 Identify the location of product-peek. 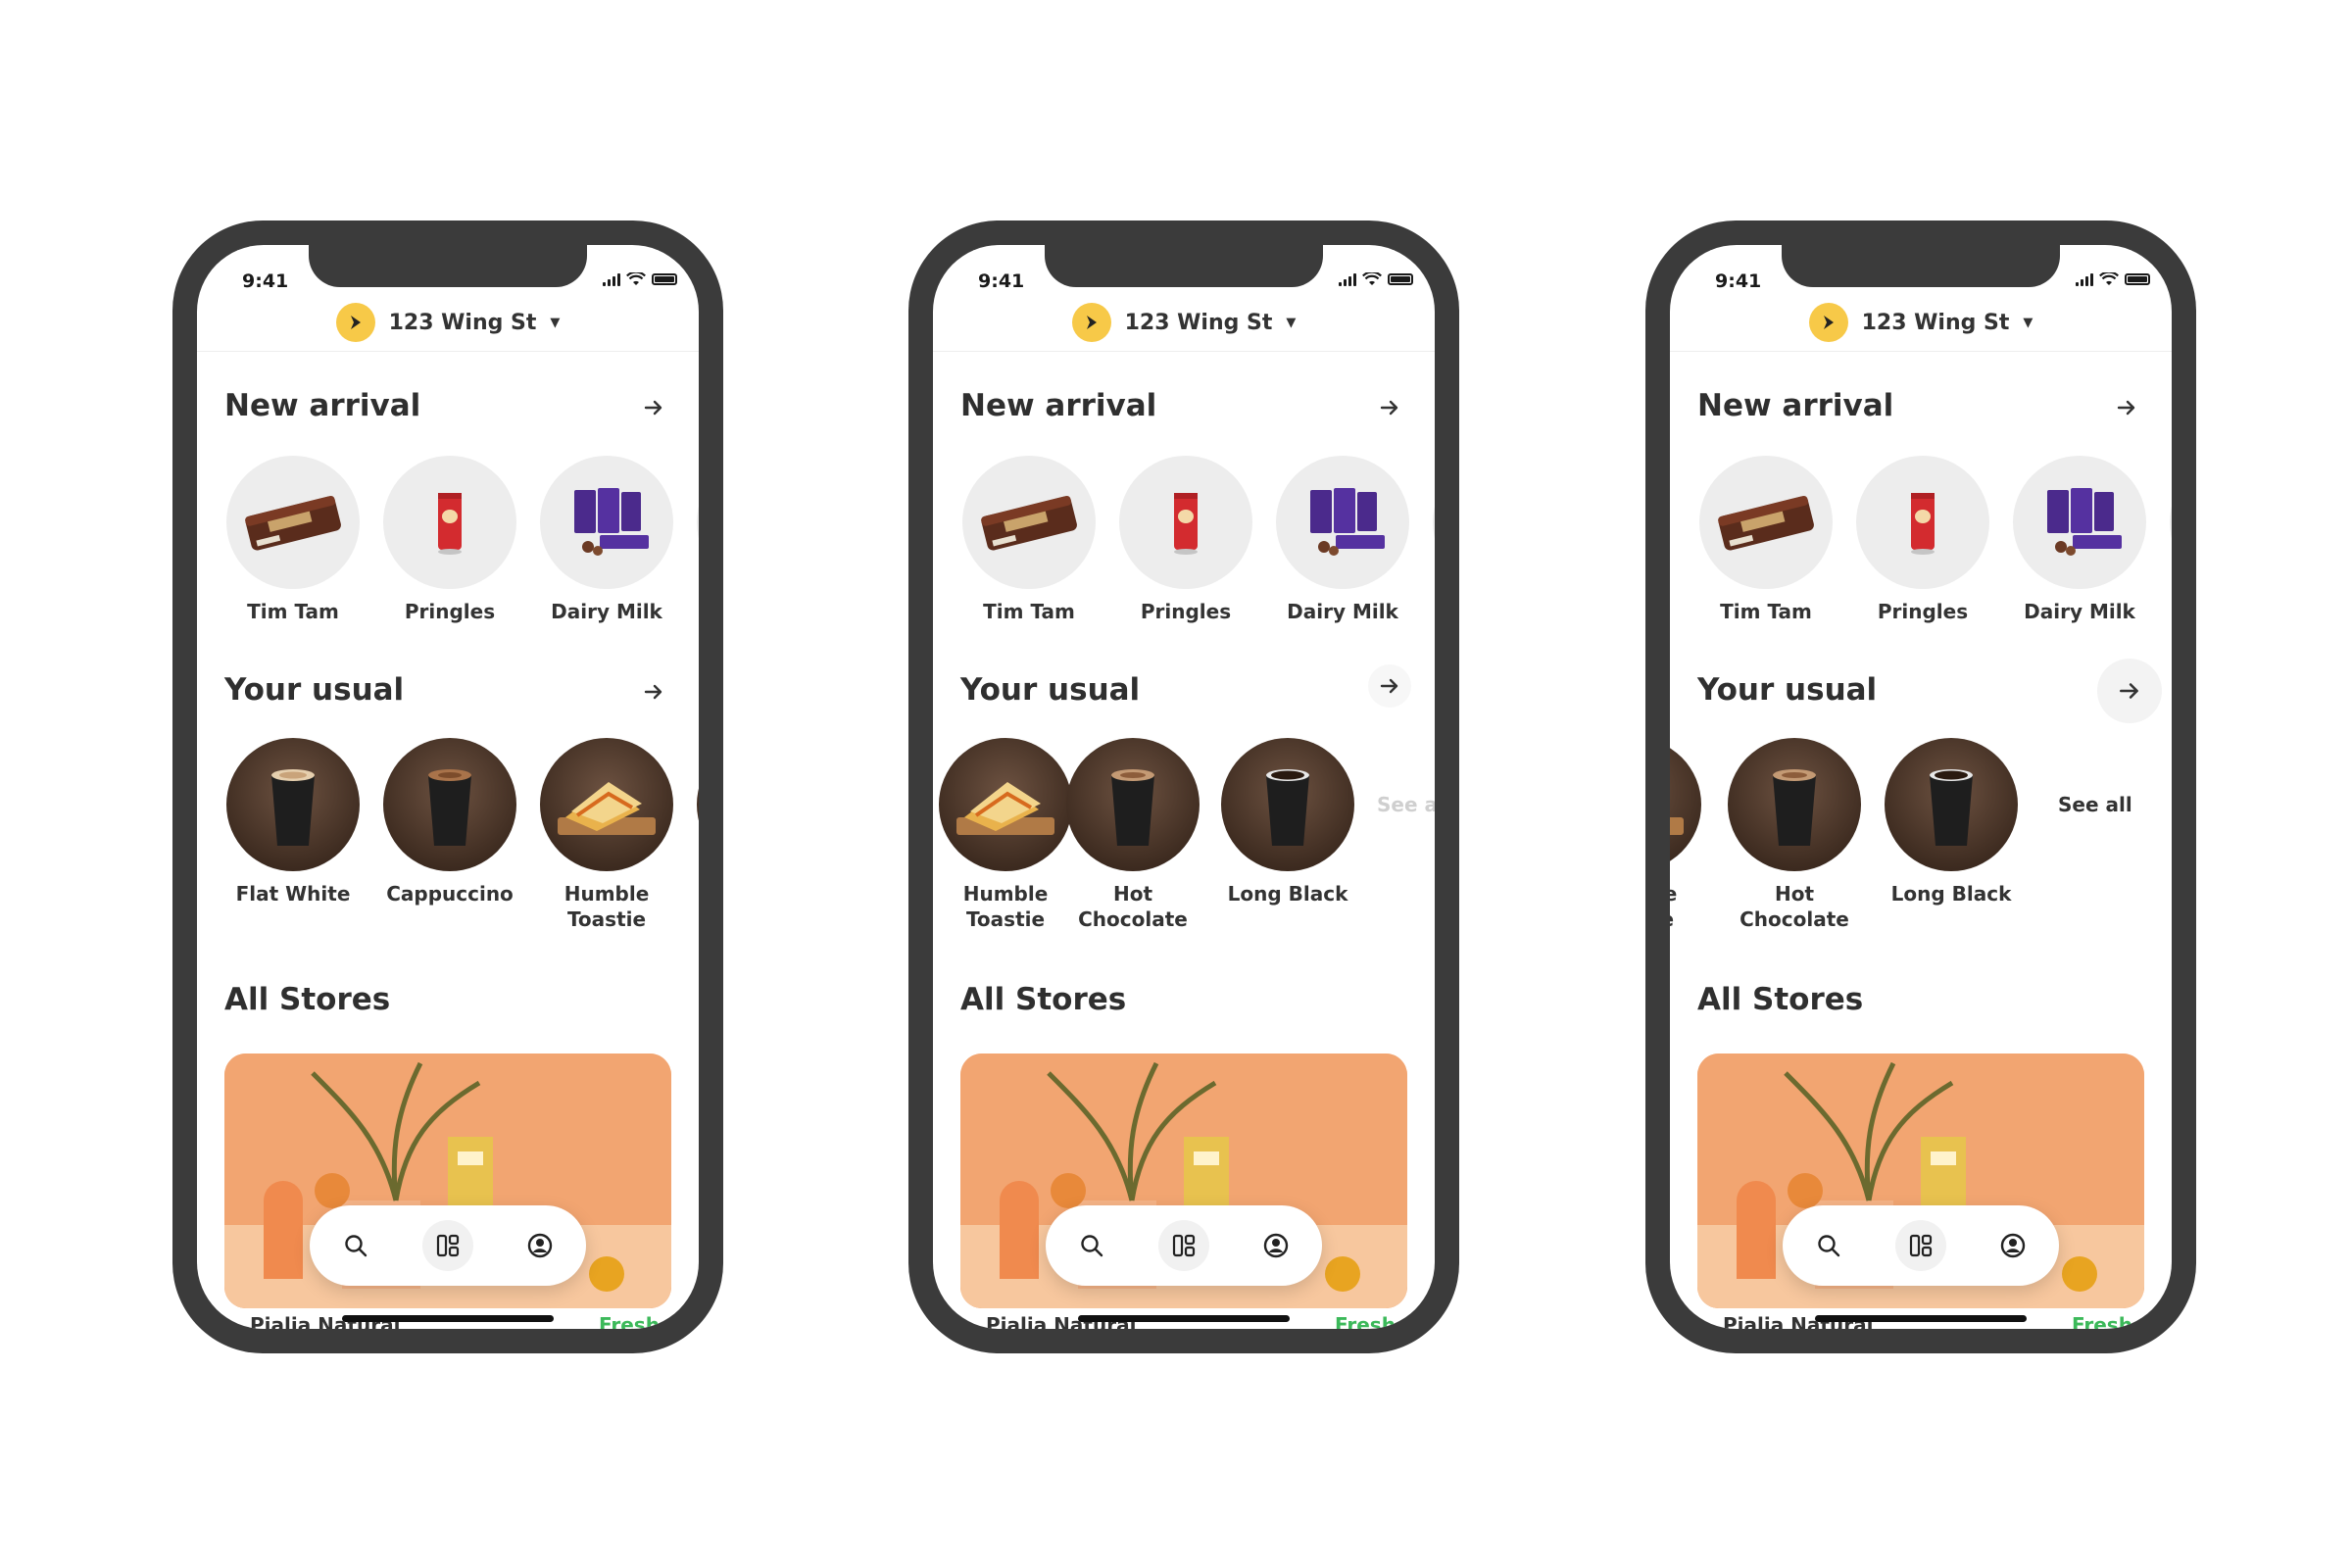
(2165, 522).